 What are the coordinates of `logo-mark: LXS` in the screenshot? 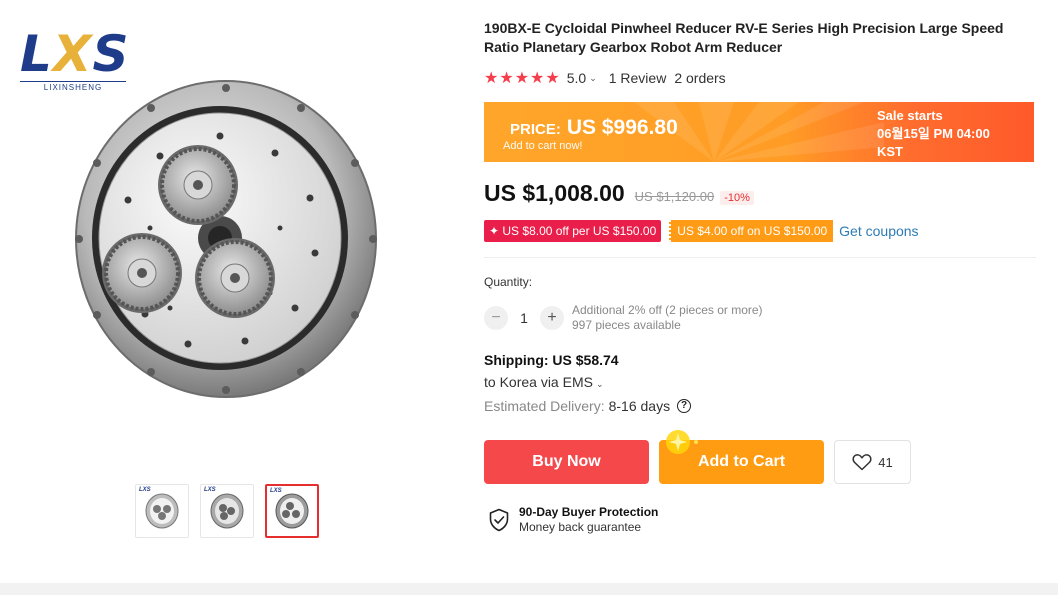 It's located at (75, 54).